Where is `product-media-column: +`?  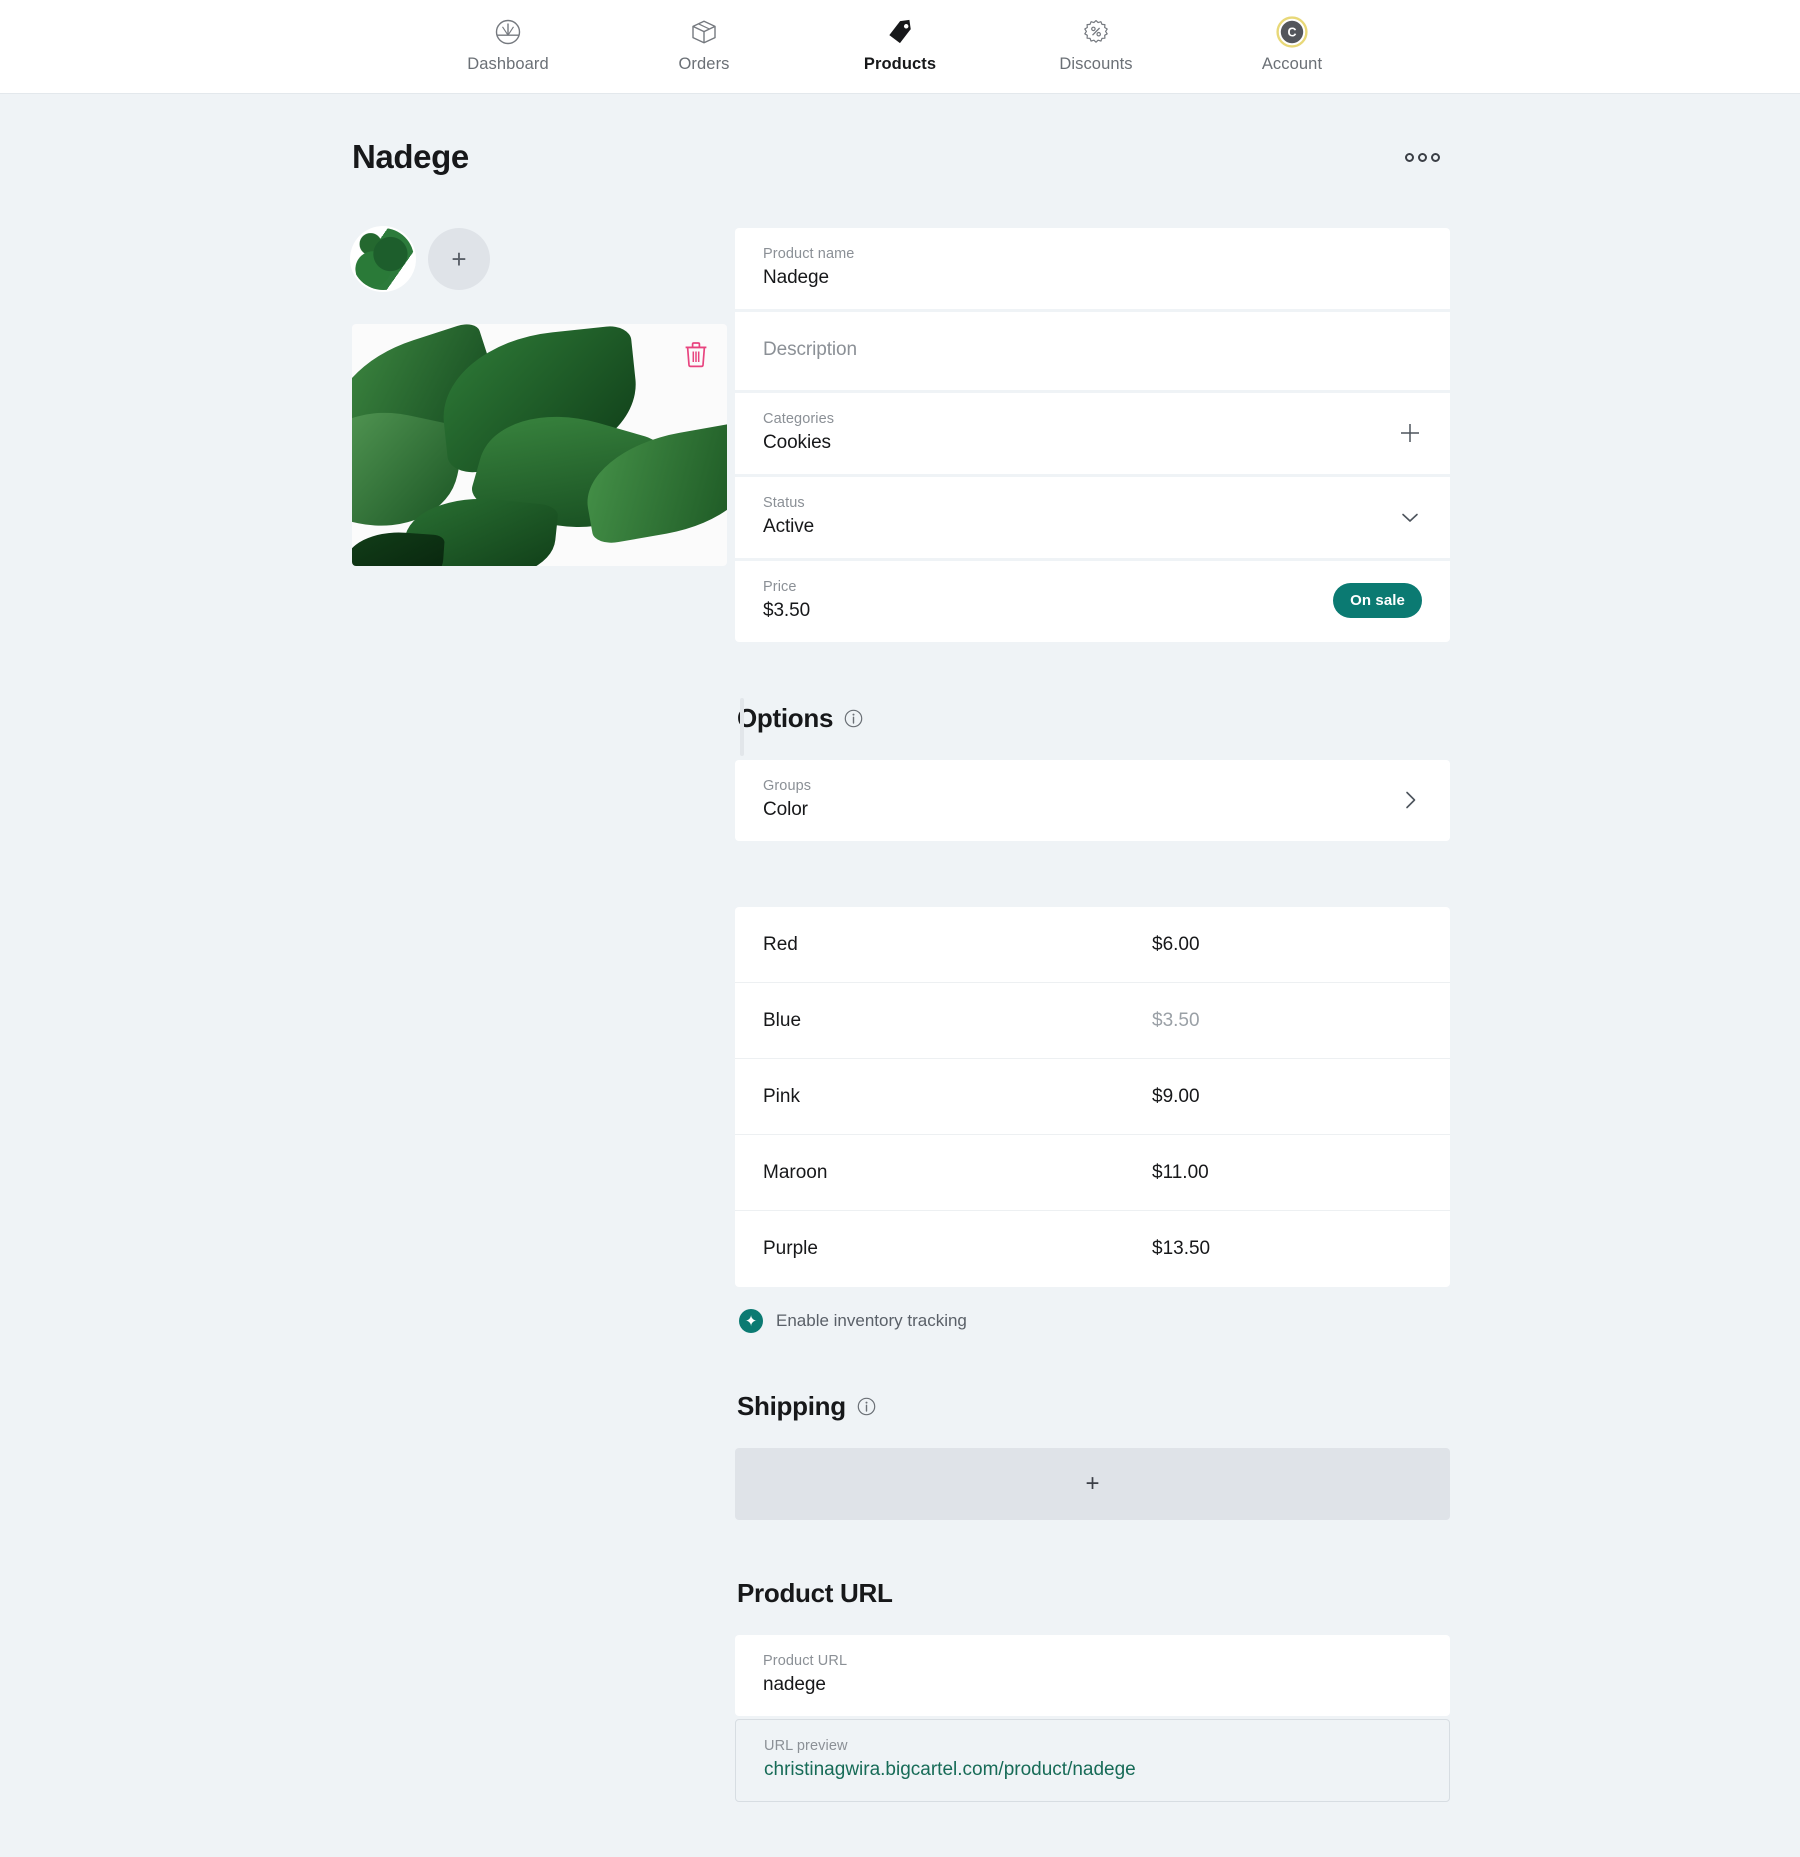
product-media-column: + is located at coordinates (538, 397).